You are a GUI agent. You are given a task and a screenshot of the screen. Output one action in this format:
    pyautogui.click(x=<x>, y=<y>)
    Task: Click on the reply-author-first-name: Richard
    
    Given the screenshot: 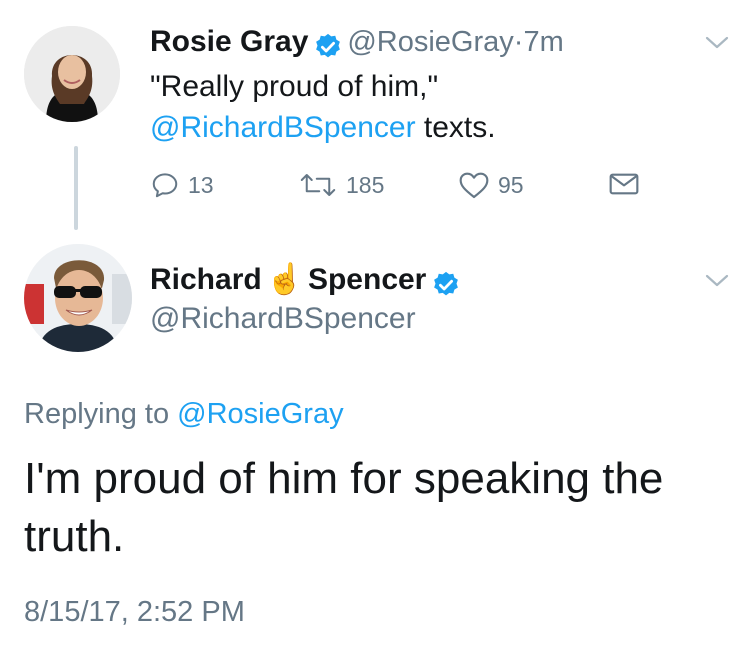 What is the action you would take?
    pyautogui.click(x=206, y=279)
    